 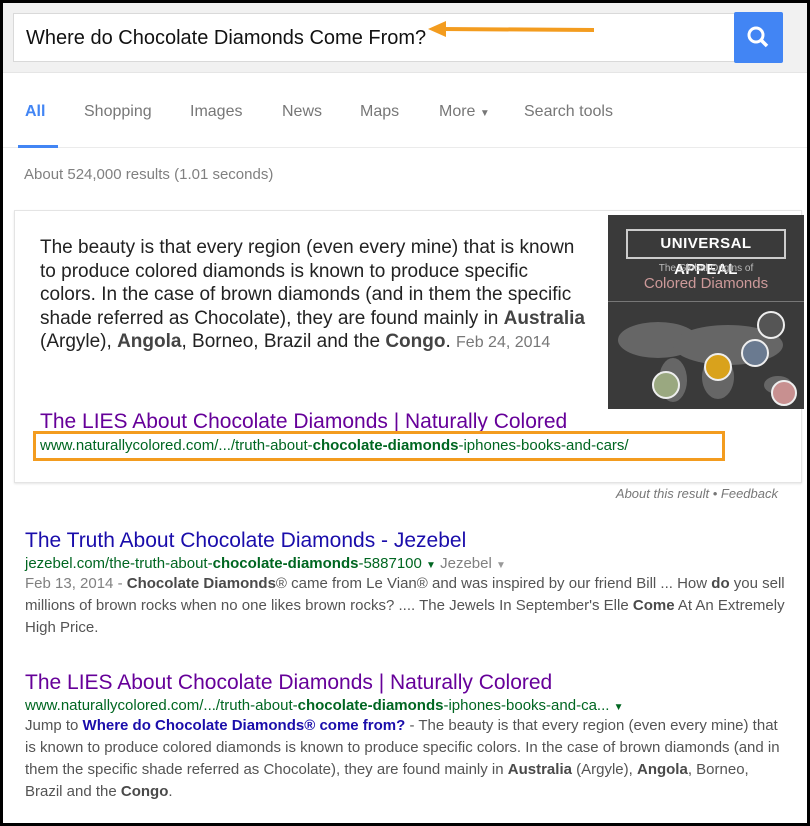 I want to click on tab-all: All, so click(x=35, y=112).